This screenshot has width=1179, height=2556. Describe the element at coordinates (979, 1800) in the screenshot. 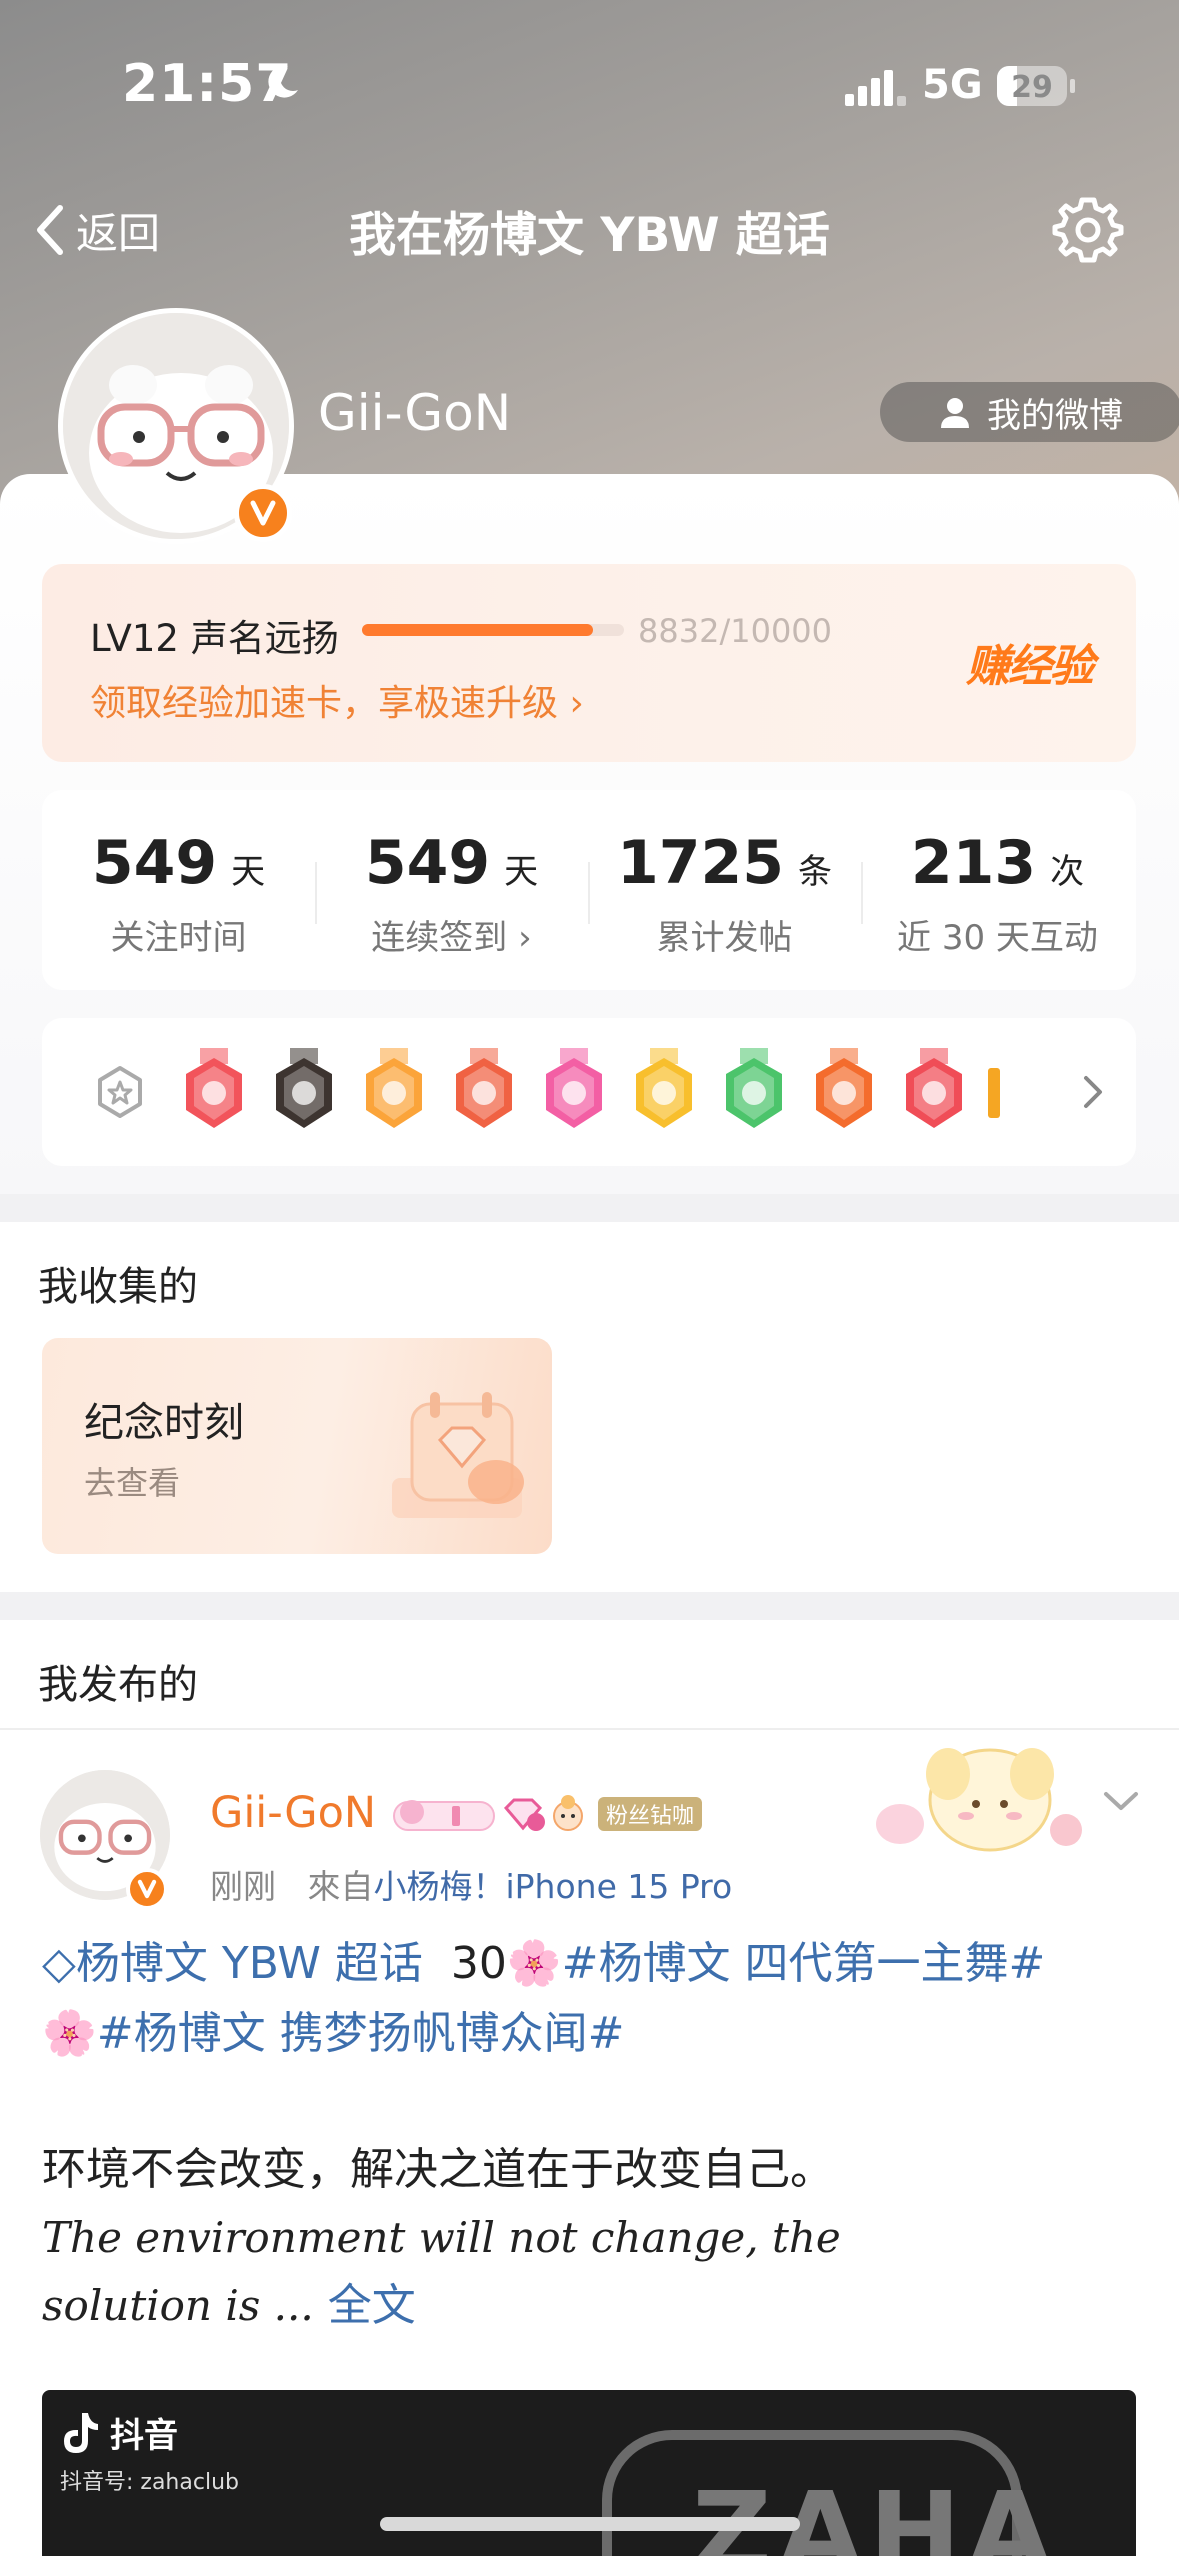

I see `cinnamoroll-decoration-icon` at that location.